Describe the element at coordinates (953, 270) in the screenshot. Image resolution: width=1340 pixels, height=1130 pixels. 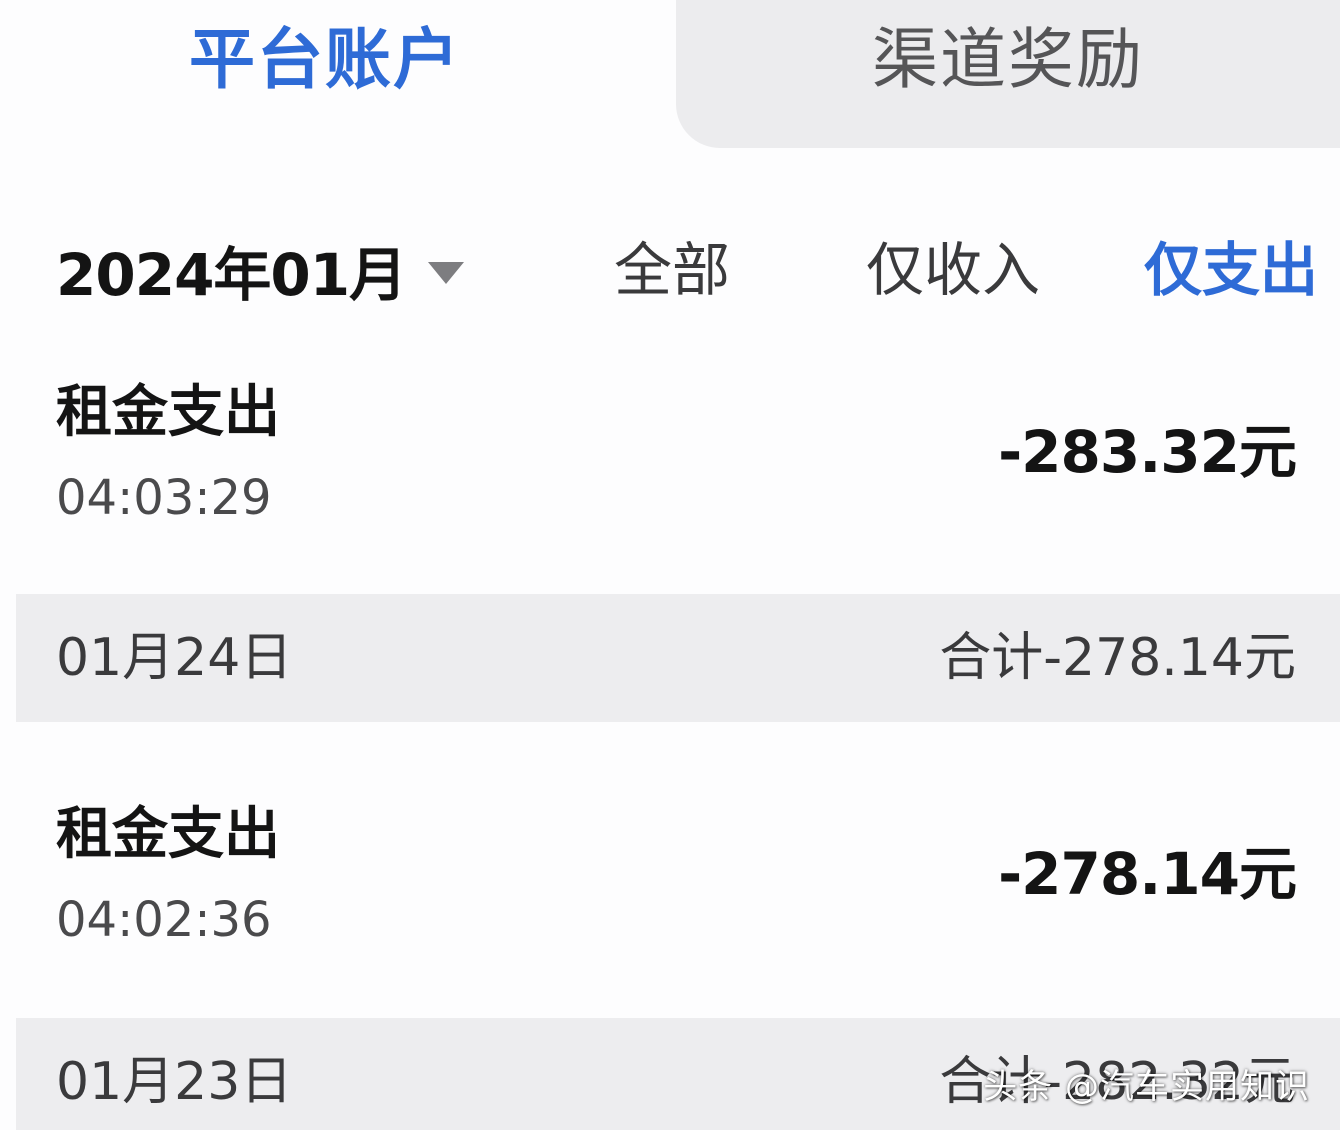
I see `filter-income-only-option: 仅收入` at that location.